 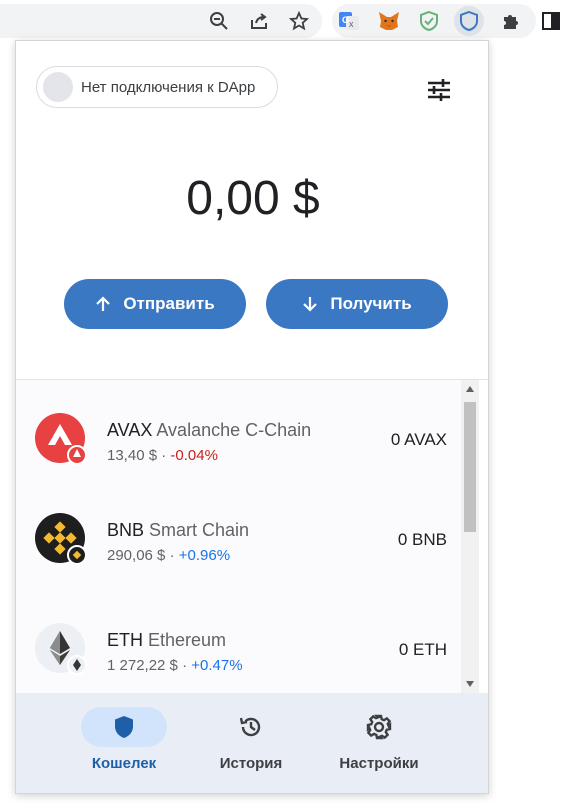 I want to click on asset-row-bnb: BNB Smart Chain 290,06 $ · +0.96% 0 BNB, so click(x=238, y=545).